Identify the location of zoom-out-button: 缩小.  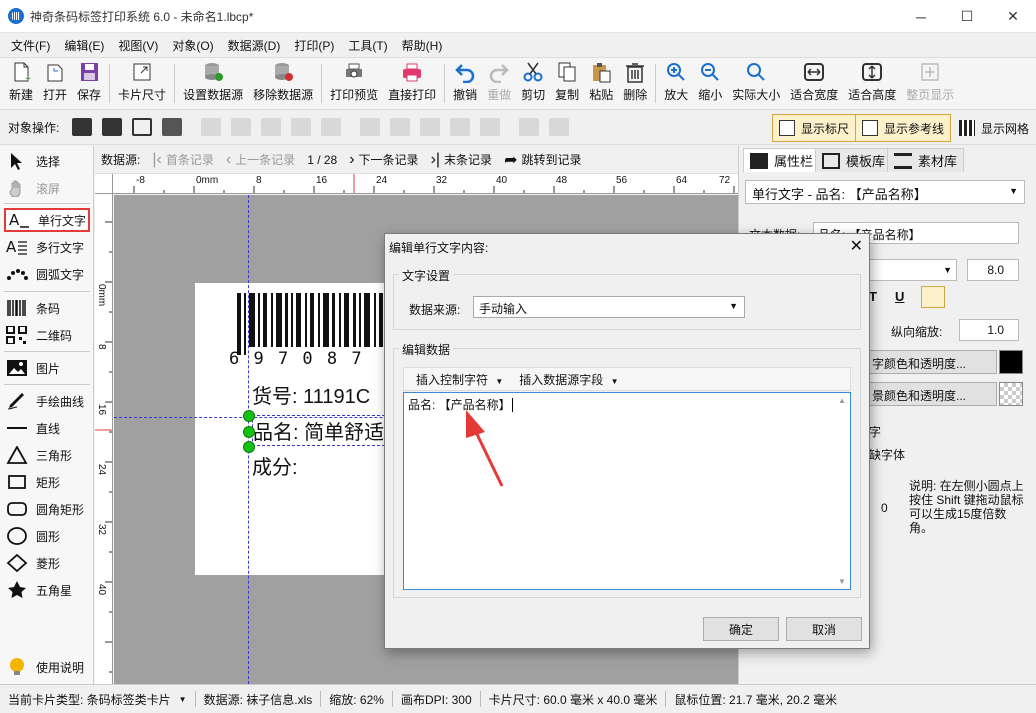
(710, 83).